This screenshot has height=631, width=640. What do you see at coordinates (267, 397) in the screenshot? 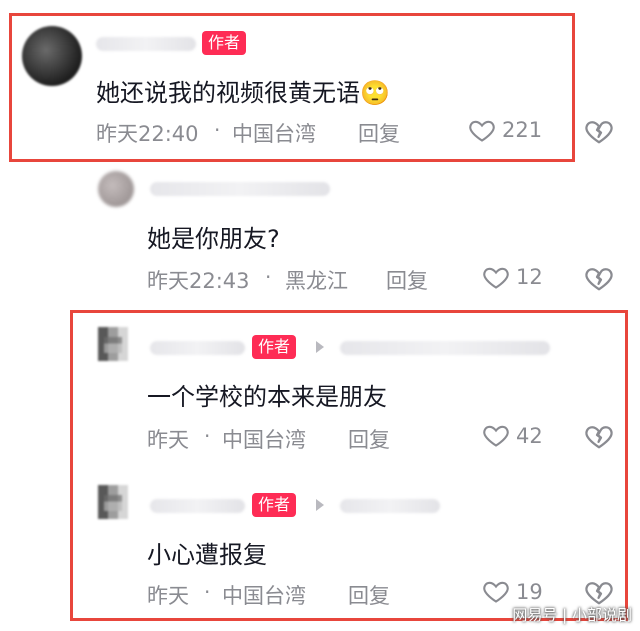
I see `comment-text: 一个学校的本来是朋友` at bounding box center [267, 397].